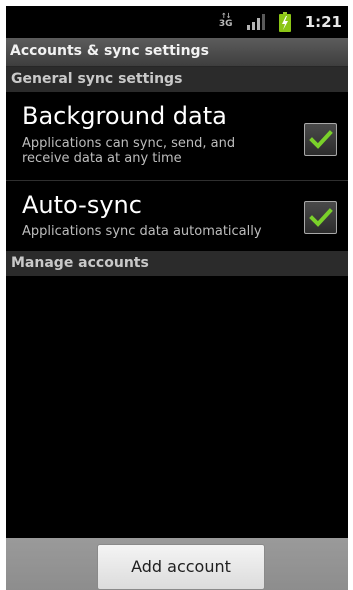  Describe the element at coordinates (124, 116) in the screenshot. I see `pref-title: Background data` at that location.